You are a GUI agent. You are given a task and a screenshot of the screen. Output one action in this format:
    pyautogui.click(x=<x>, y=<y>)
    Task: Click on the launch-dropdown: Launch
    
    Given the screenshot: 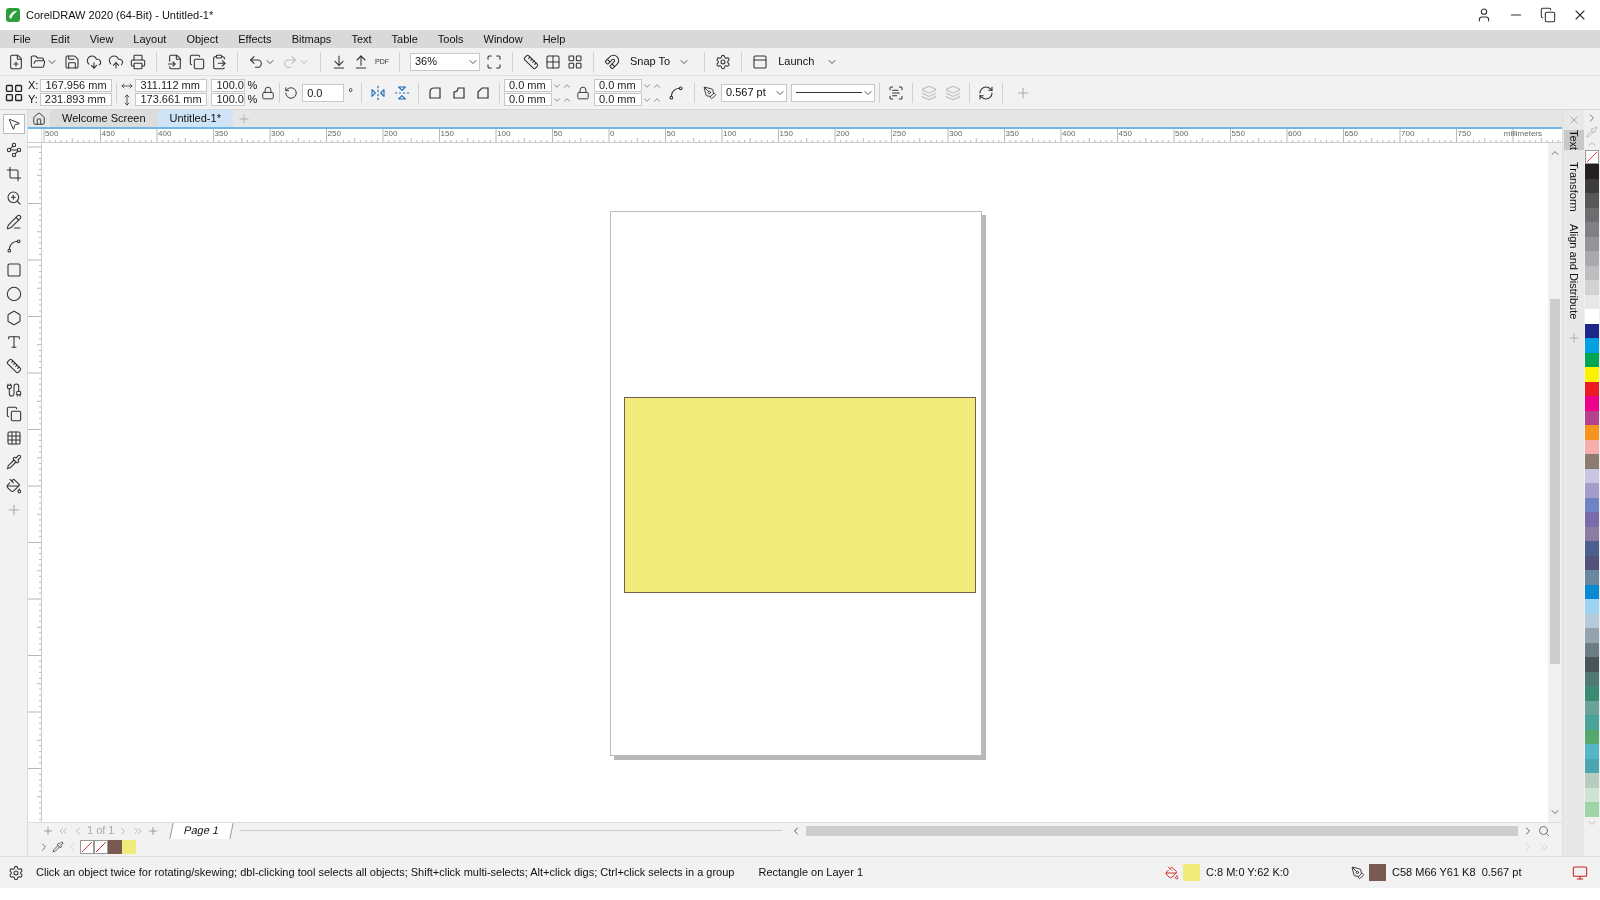 What is the action you would take?
    pyautogui.click(x=808, y=61)
    